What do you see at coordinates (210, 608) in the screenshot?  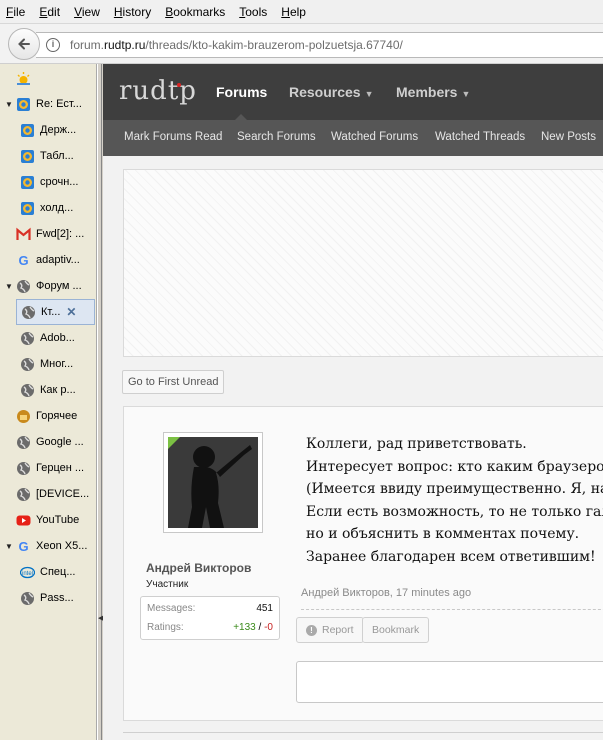 I see `messages-row: Messages: 451` at bounding box center [210, 608].